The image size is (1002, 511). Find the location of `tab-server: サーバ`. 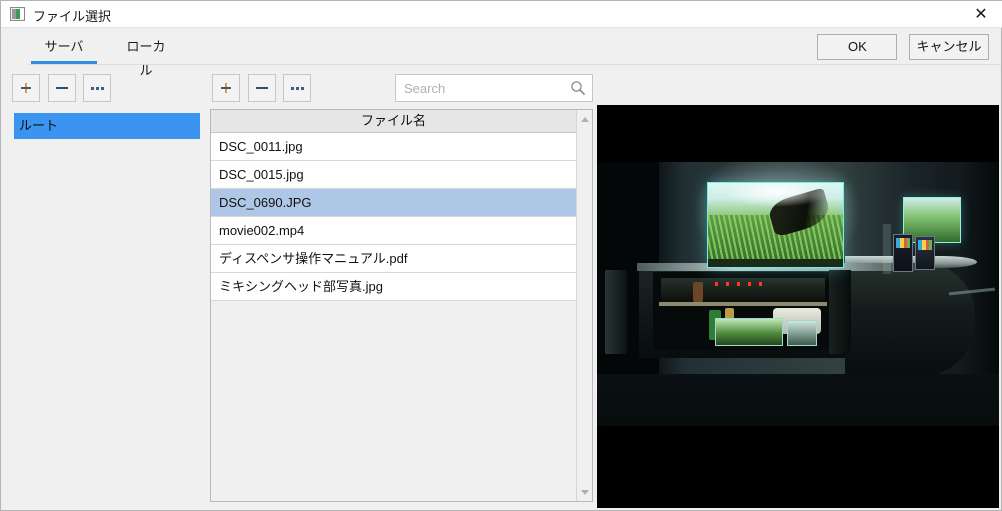

tab-server: サーバ is located at coordinates (64, 50).